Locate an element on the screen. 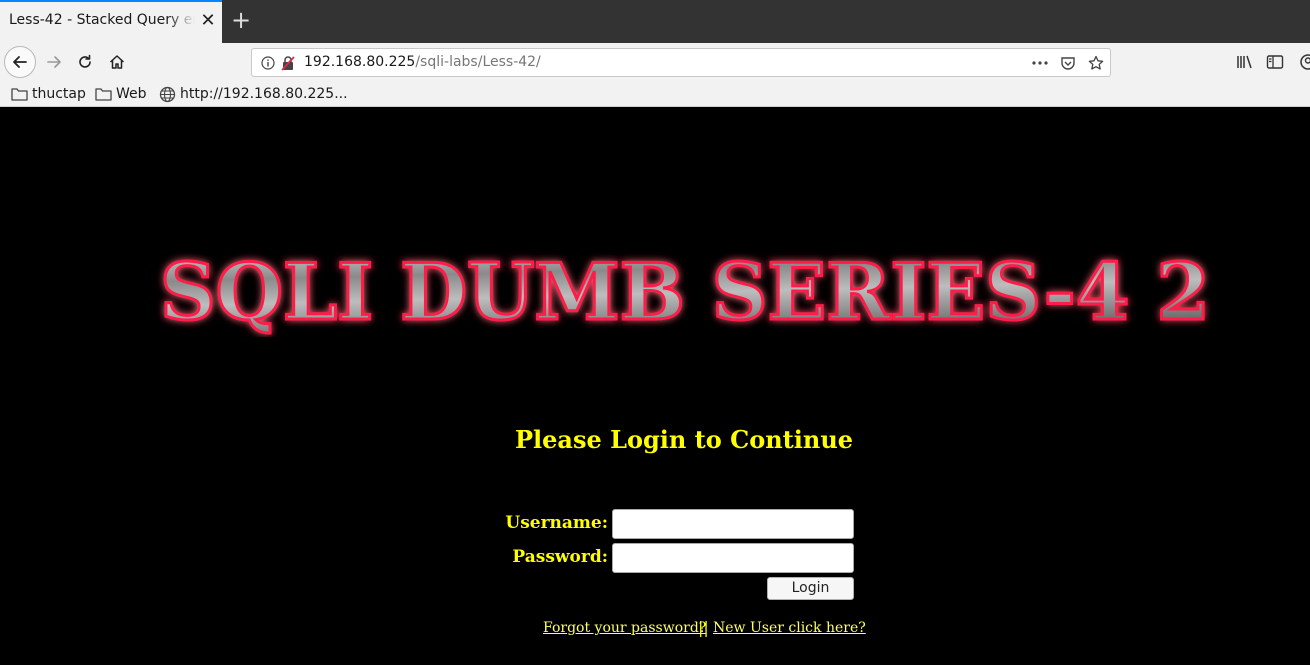 The width and height of the screenshot is (1310, 665). url-text: 192.168.80.225/sqli-labs/Less-42/ is located at coordinates (422, 62).